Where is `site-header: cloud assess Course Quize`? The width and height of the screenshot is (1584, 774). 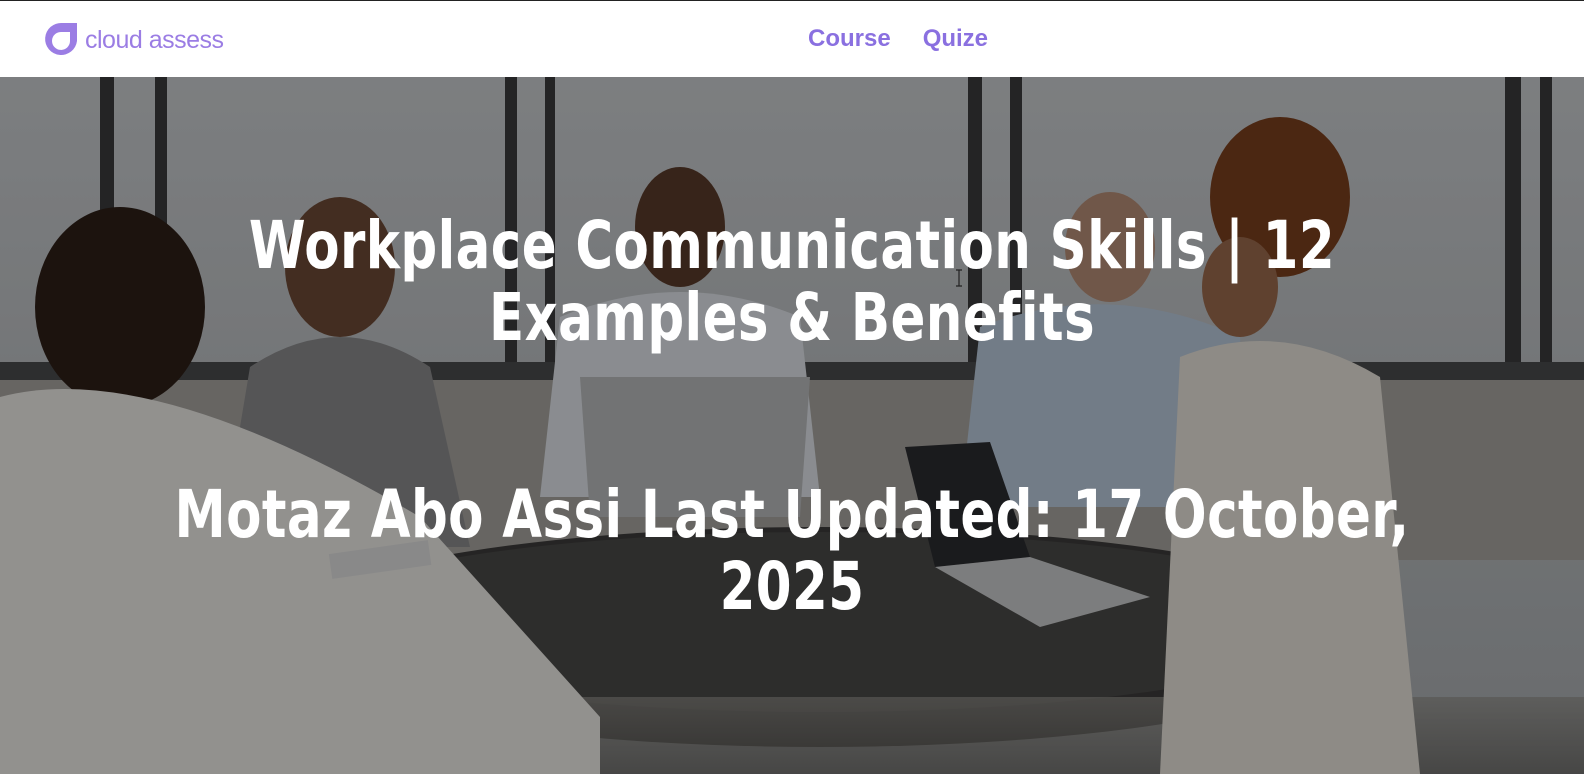
site-header: cloud assess Course Quize is located at coordinates (792, 38).